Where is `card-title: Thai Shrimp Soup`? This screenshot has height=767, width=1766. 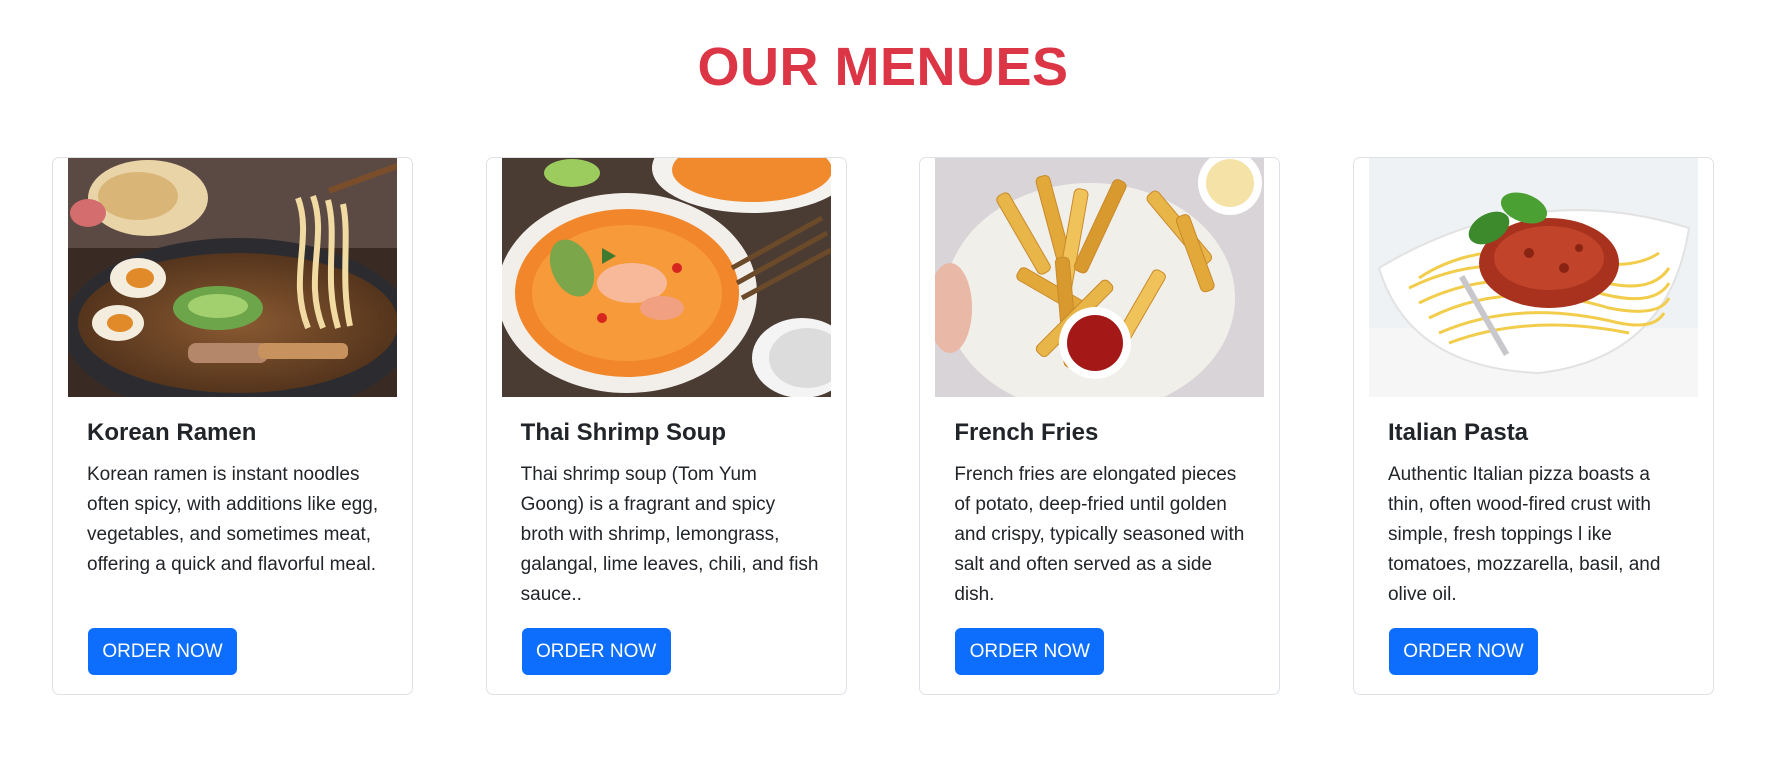 card-title: Thai Shrimp Soup is located at coordinates (623, 432).